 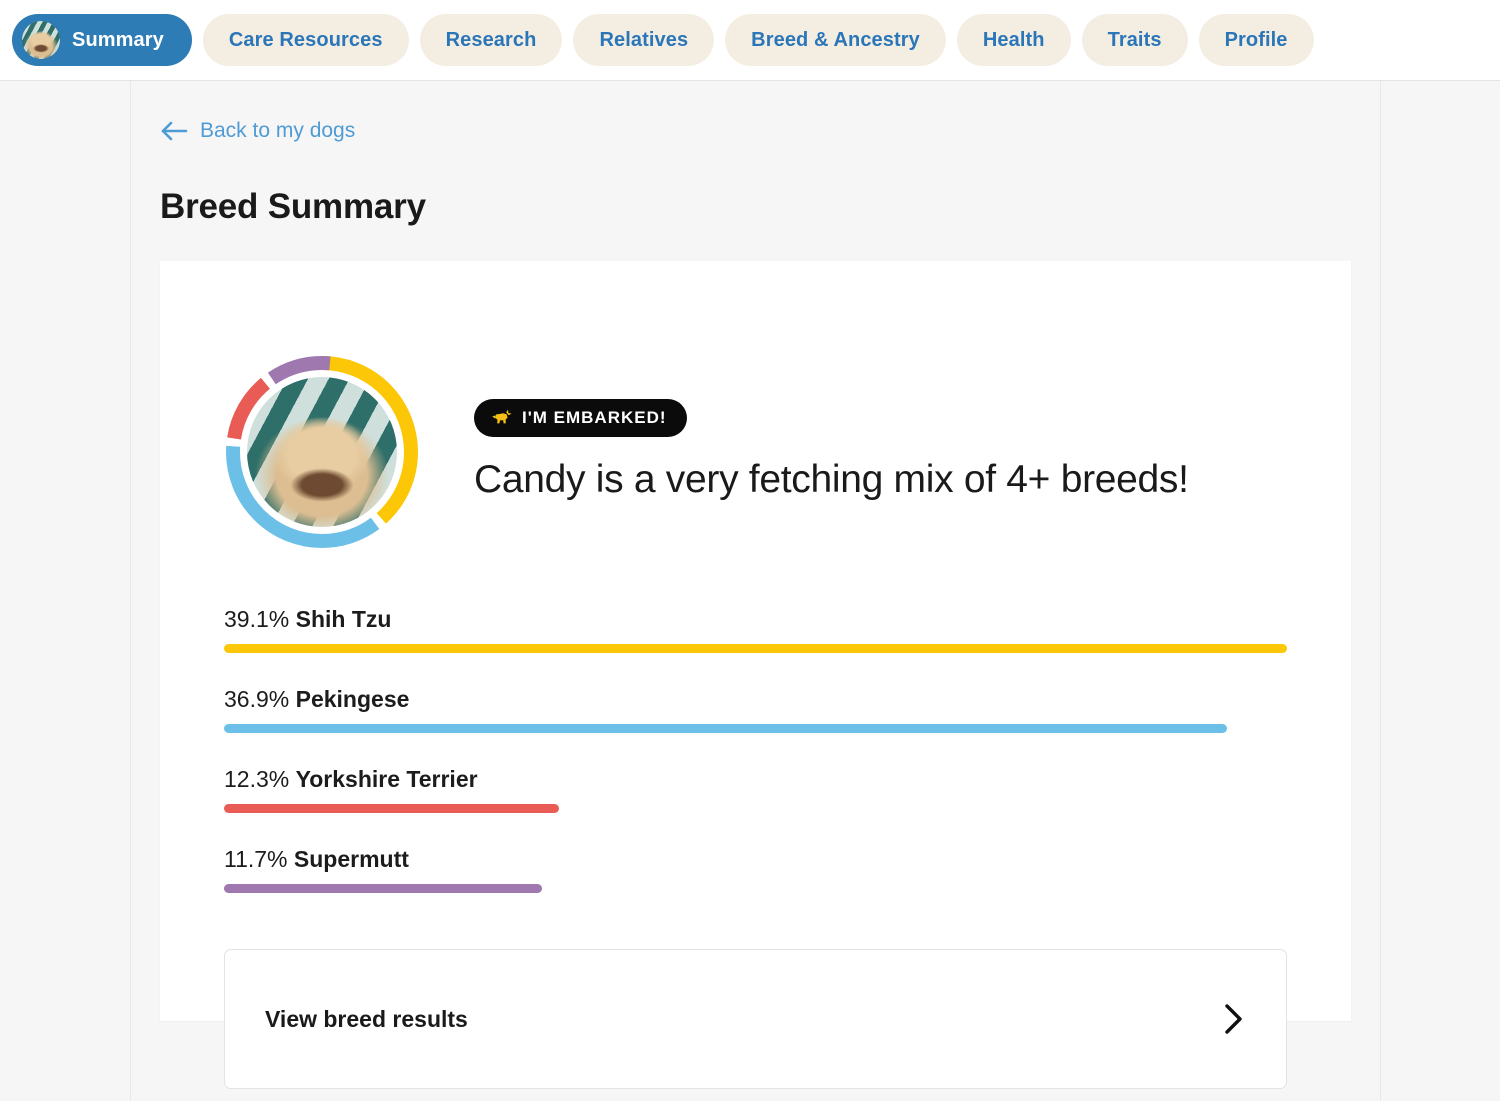 What do you see at coordinates (1440, 591) in the screenshot?
I see `right-gutter` at bounding box center [1440, 591].